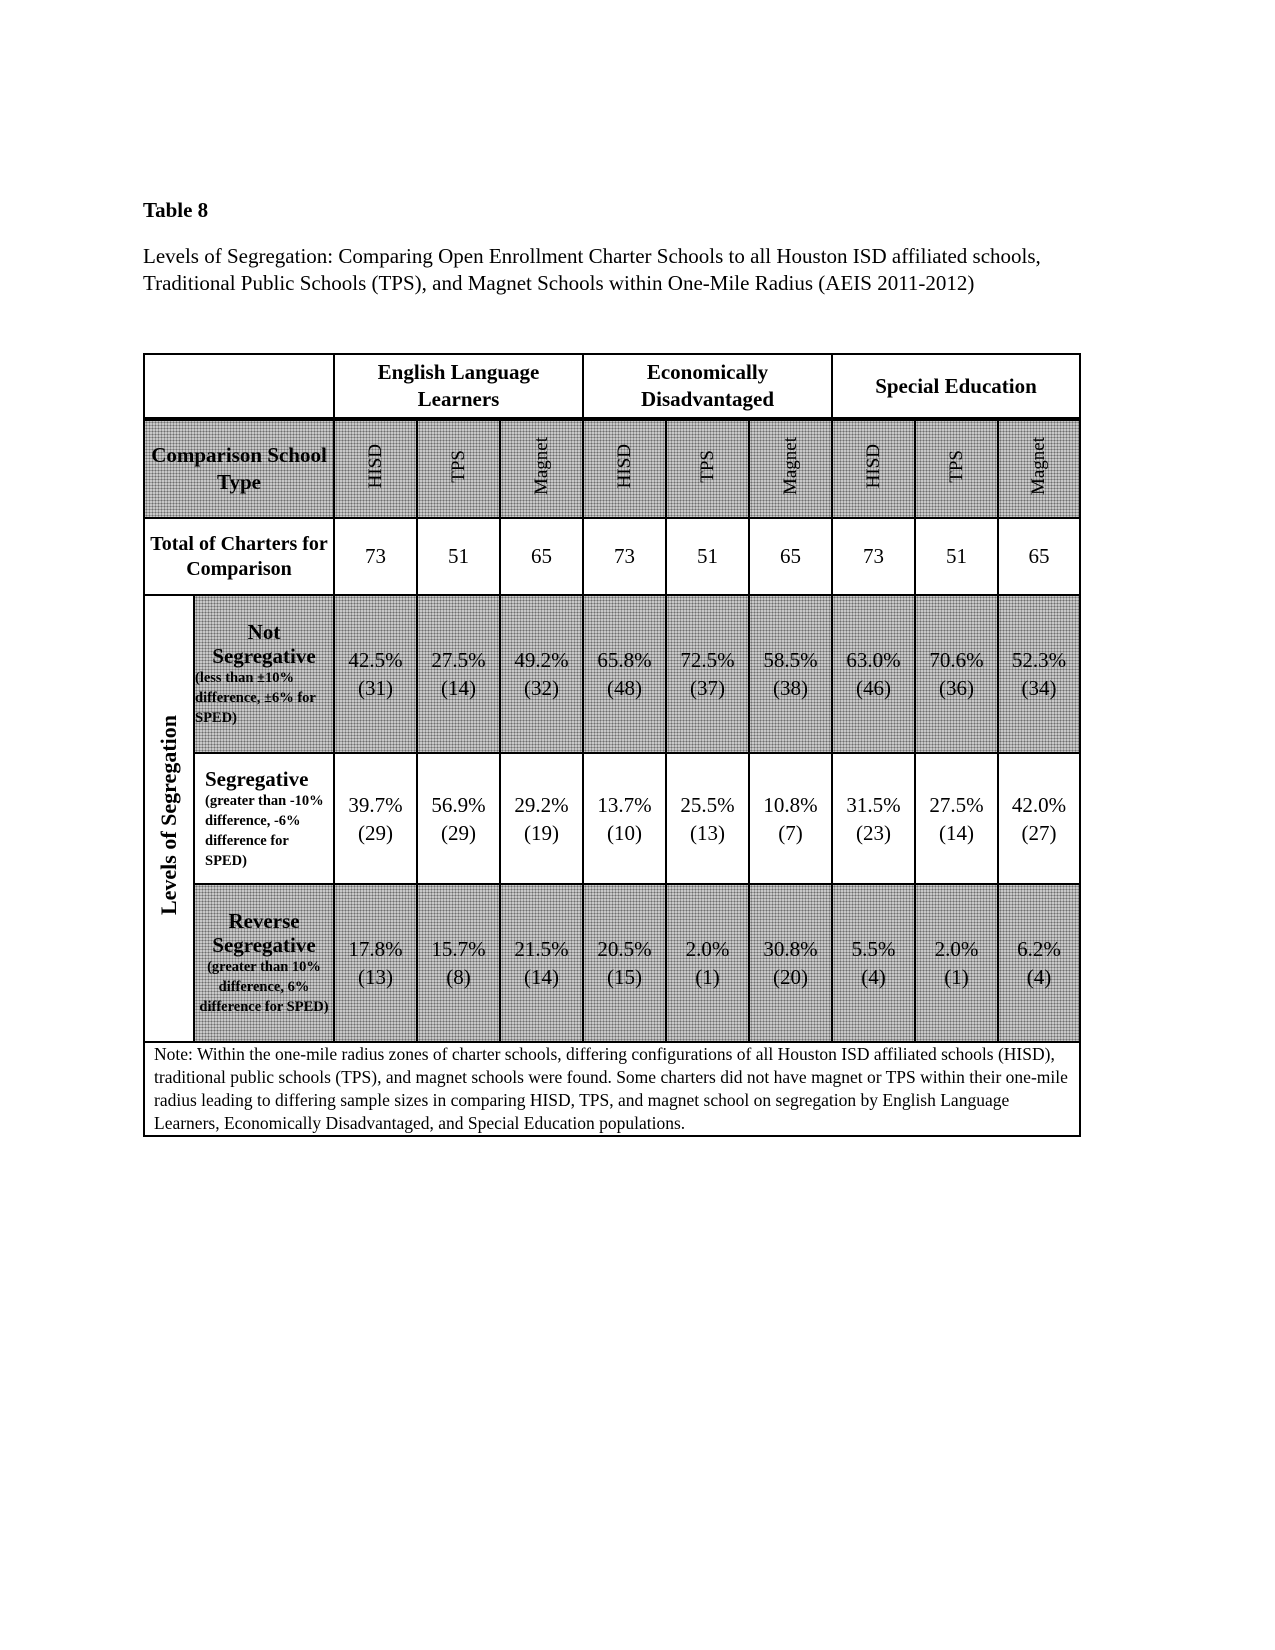 This screenshot has height=1650, width=1275. What do you see at coordinates (707, 804) in the screenshot?
I see `percent-value: 25.5%` at bounding box center [707, 804].